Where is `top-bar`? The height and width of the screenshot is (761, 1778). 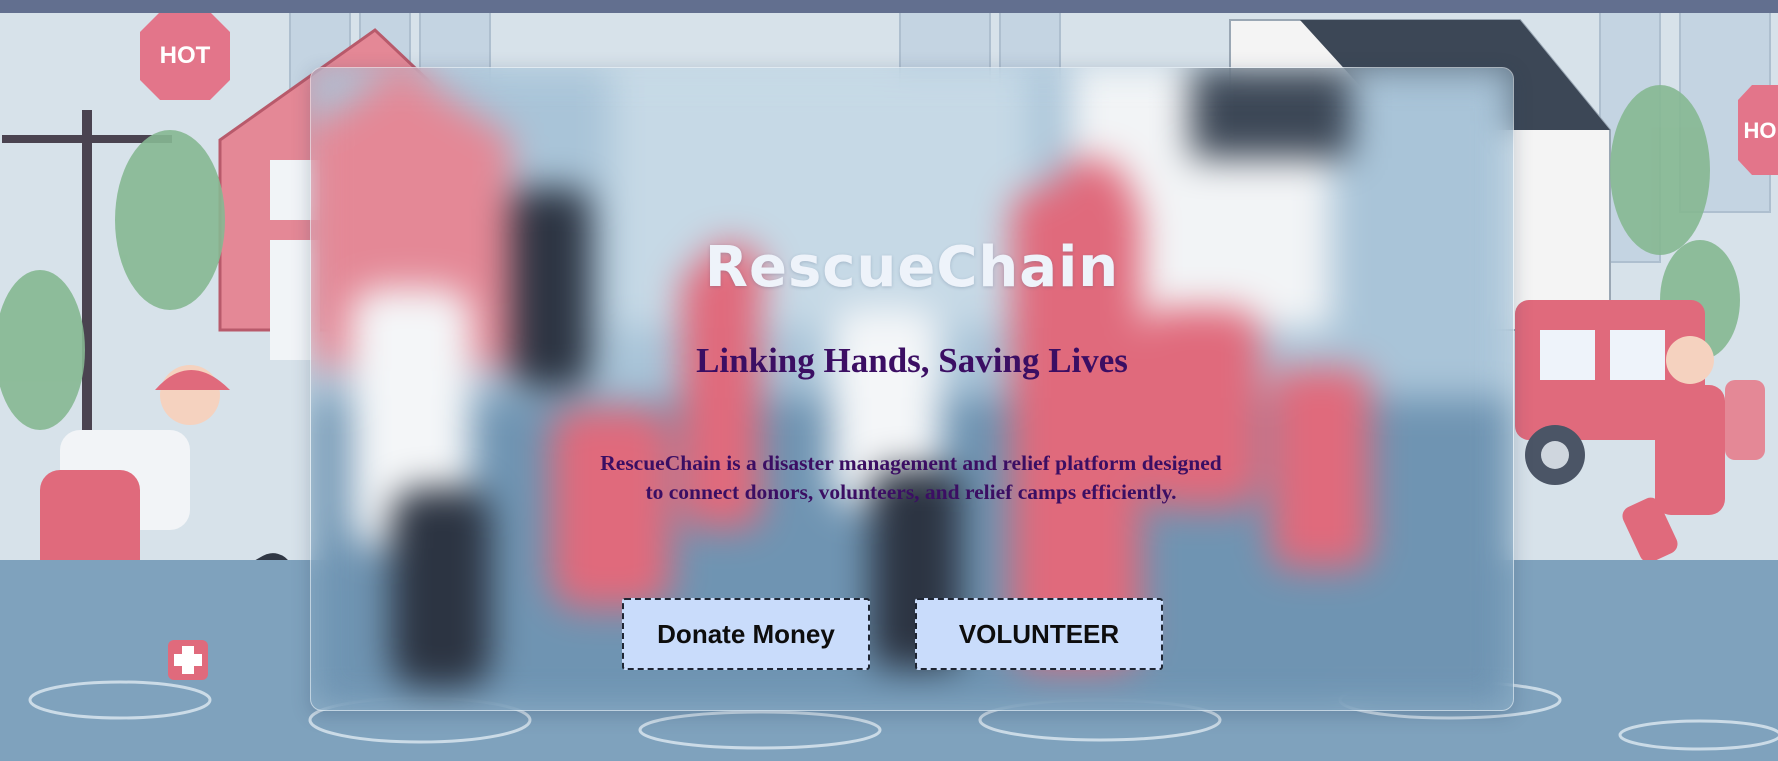
top-bar is located at coordinates (889, 6).